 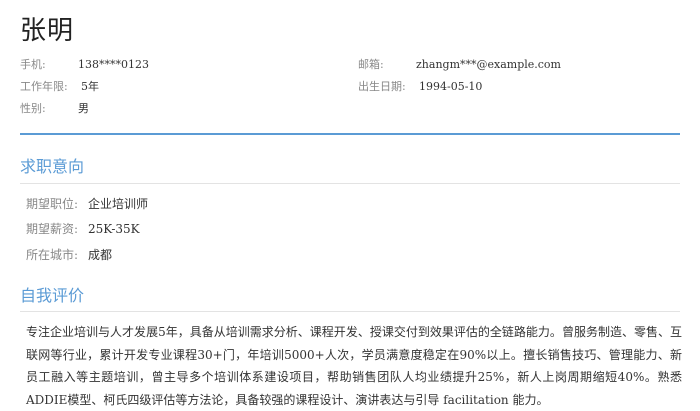 What do you see at coordinates (54, 109) in the screenshot?
I see `gender-row: 性别: 男` at bounding box center [54, 109].